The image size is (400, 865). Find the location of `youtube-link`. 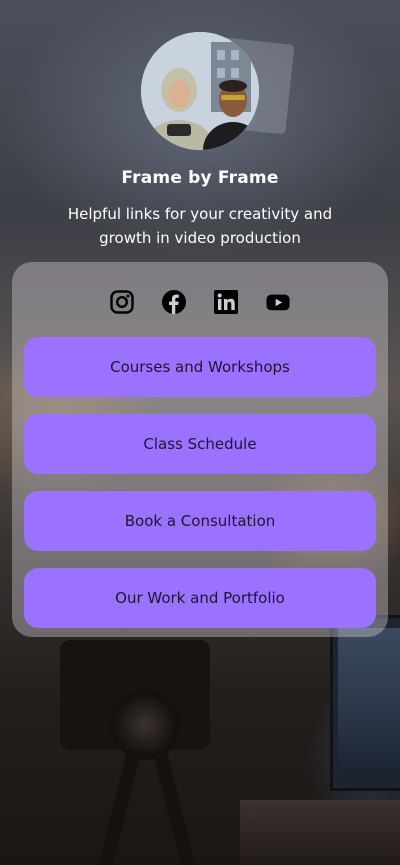

youtube-link is located at coordinates (278, 302).